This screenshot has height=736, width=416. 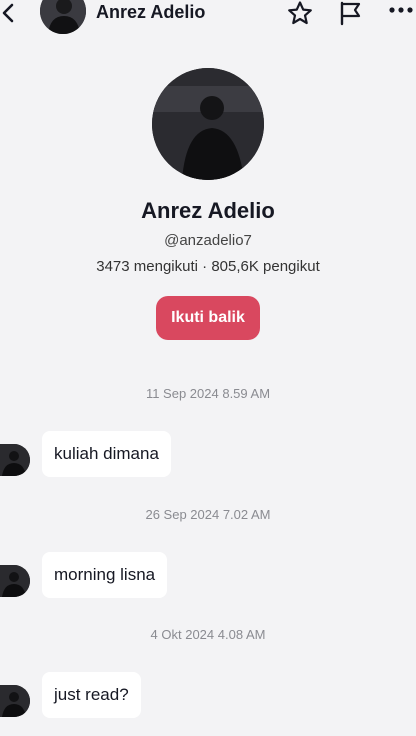 I want to click on profile-handle: @anzadelio7, so click(x=208, y=240).